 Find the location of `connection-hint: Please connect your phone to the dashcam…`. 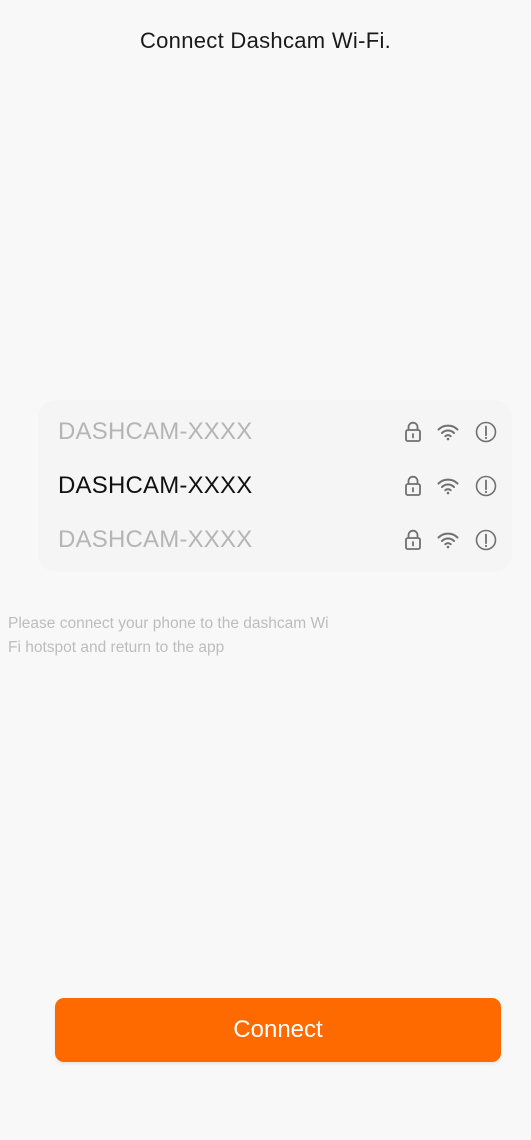

connection-hint: Please connect your phone to the dashcam… is located at coordinates (168, 635).